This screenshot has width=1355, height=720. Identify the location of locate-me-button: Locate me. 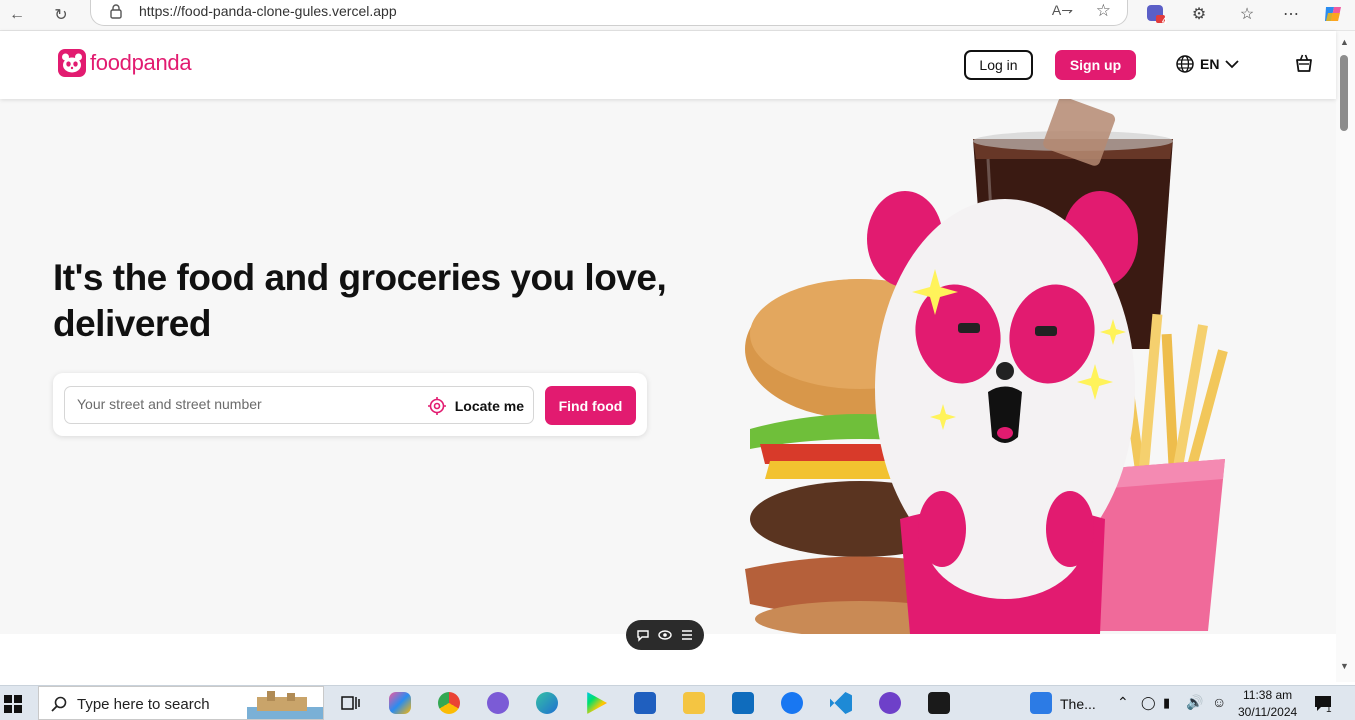
(475, 406).